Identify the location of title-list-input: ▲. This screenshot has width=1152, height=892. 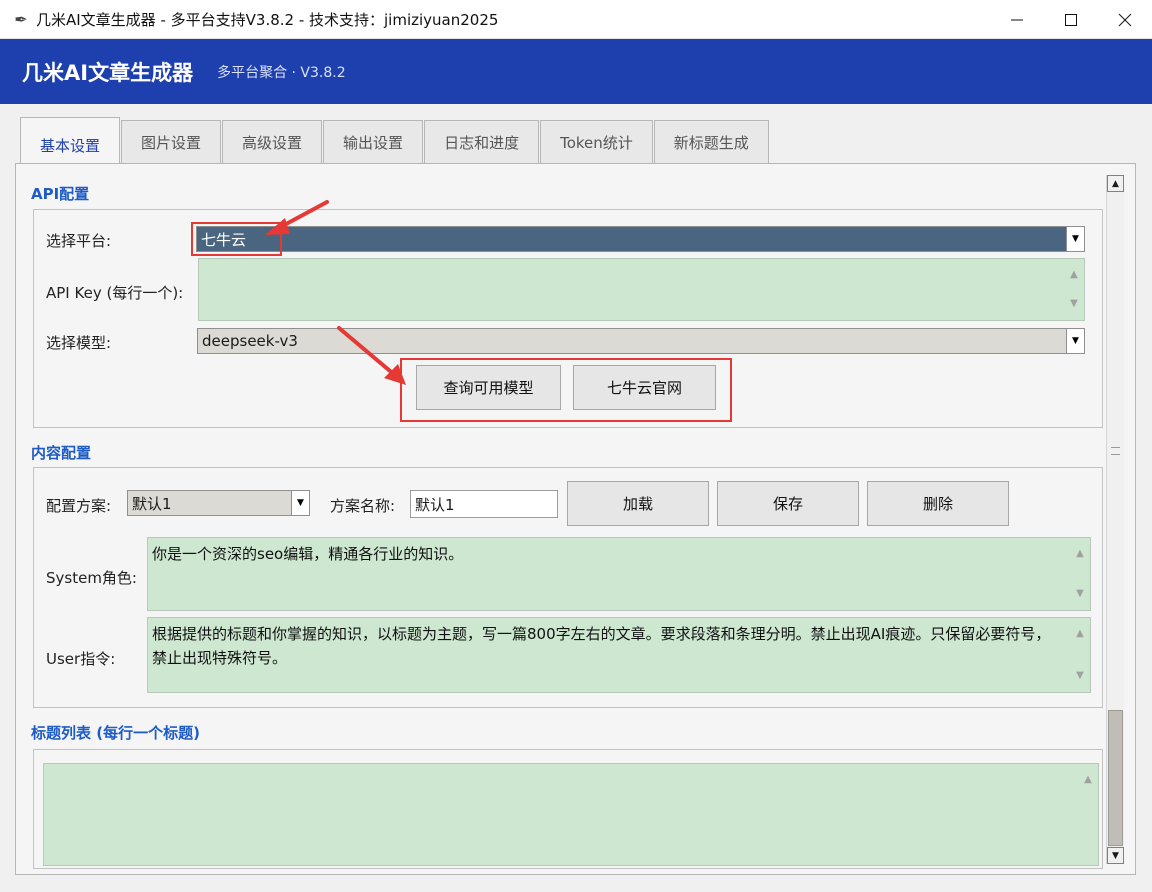
(571, 814).